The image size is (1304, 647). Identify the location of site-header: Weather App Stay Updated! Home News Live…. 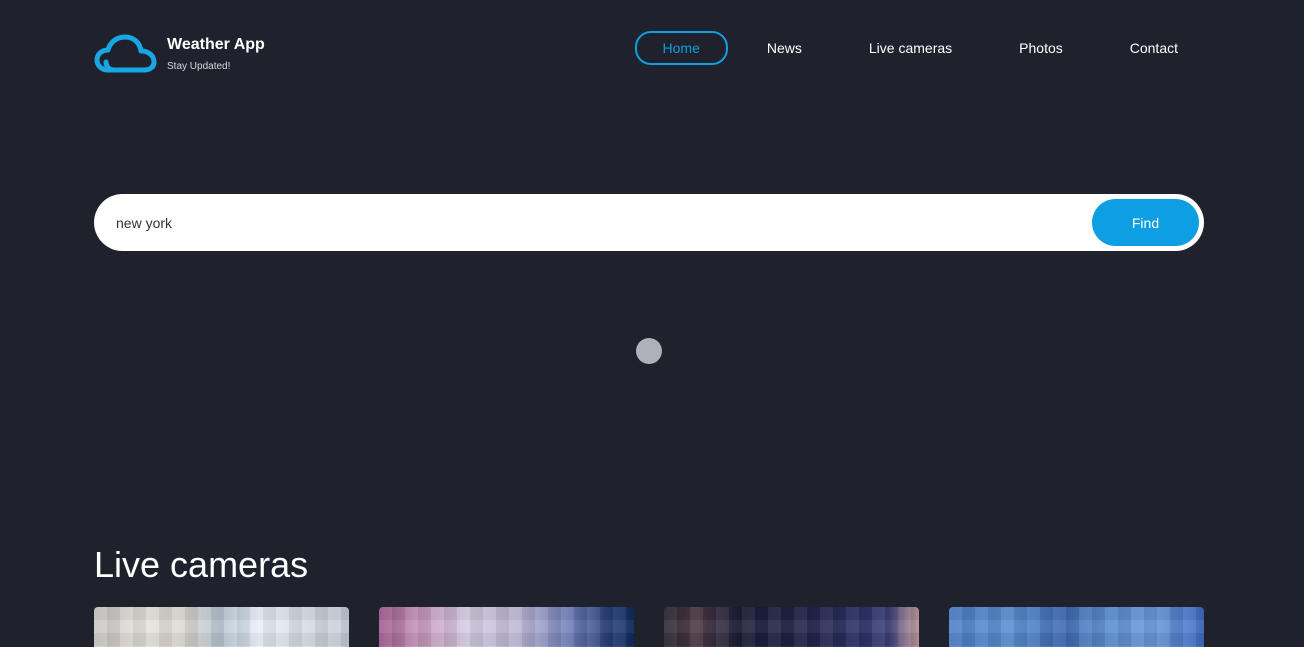
(650, 54).